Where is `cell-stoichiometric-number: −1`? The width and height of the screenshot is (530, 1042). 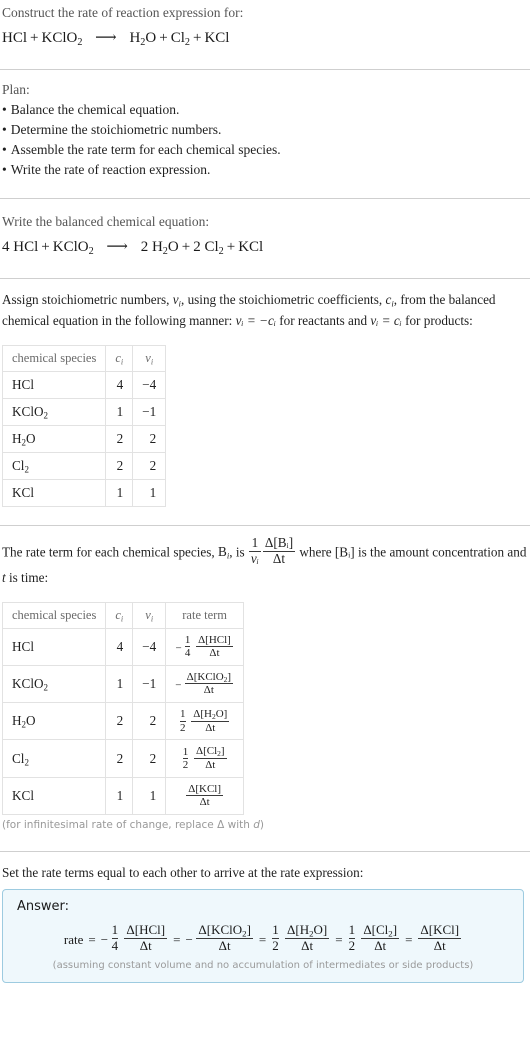
cell-stoichiometric-number: −1 is located at coordinates (149, 684).